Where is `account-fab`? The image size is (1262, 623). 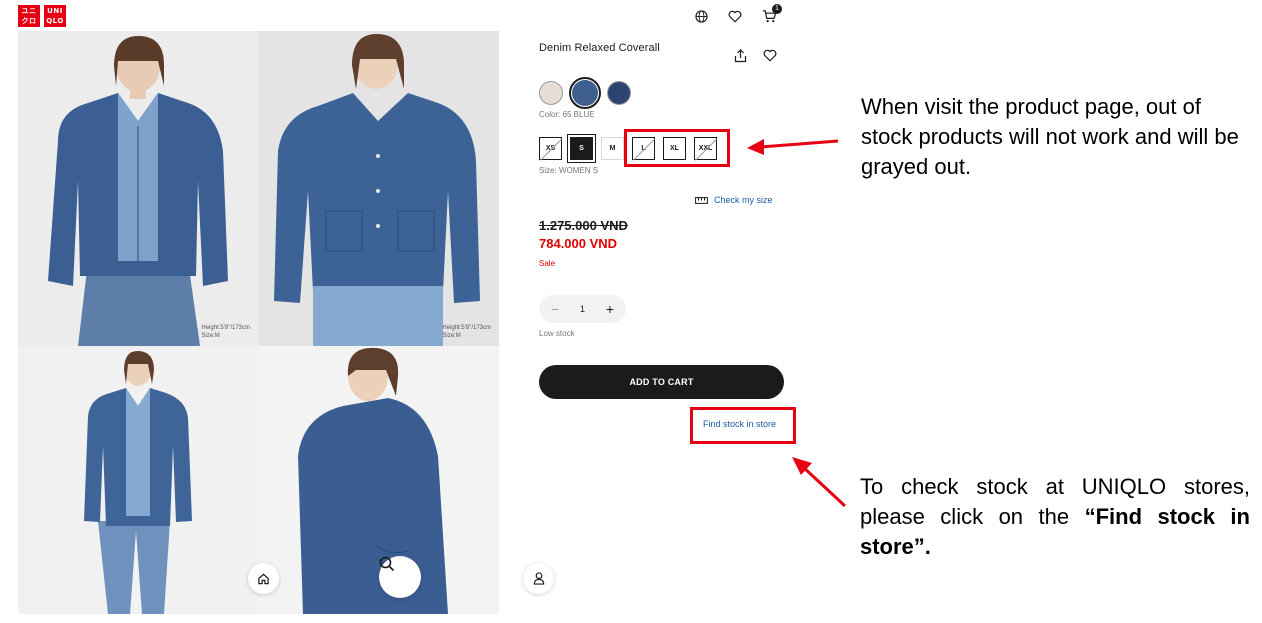
account-fab is located at coordinates (538, 578).